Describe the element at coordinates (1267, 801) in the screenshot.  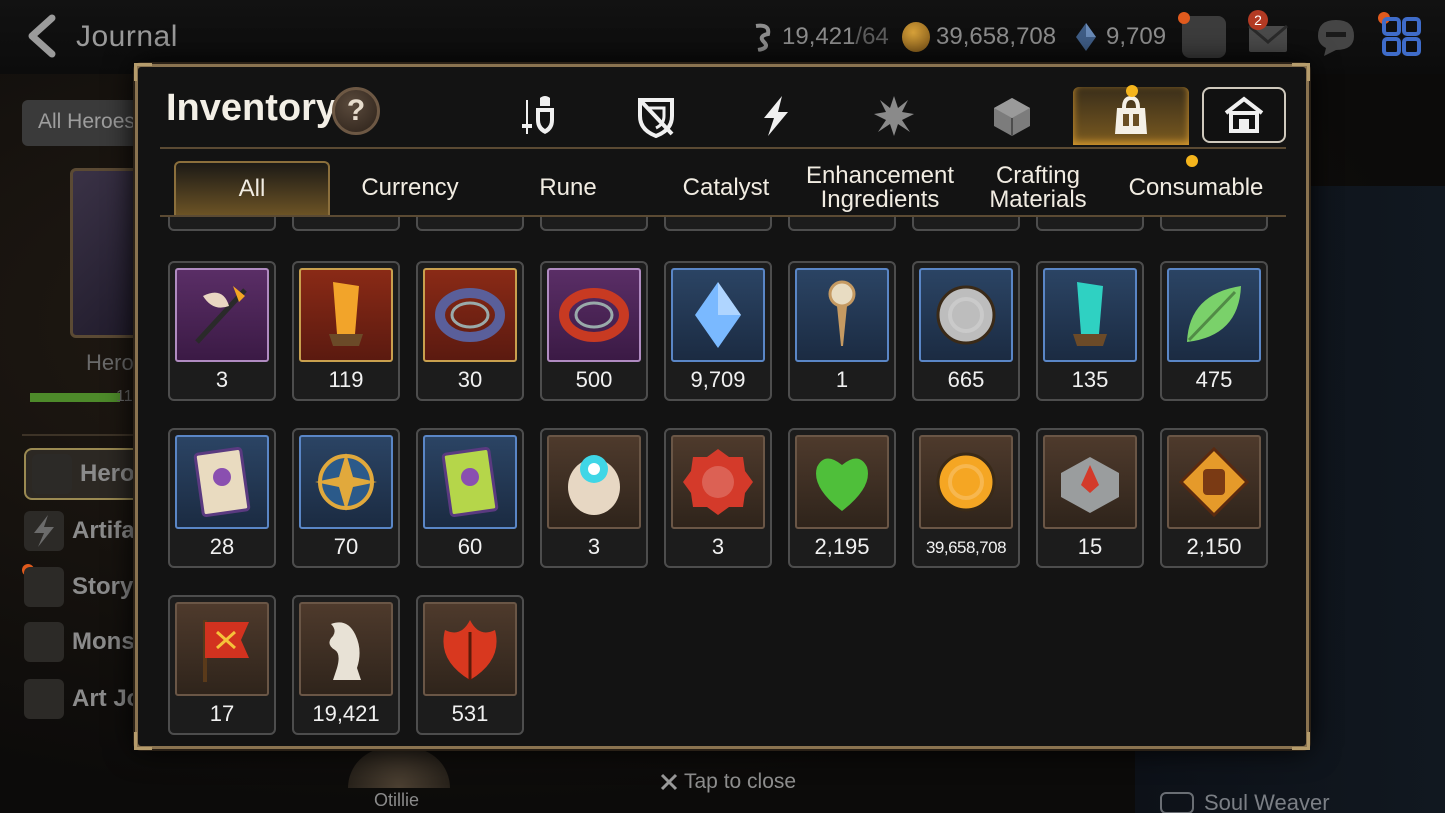
I see `soul-weaver-text: Soul Weaver` at that location.